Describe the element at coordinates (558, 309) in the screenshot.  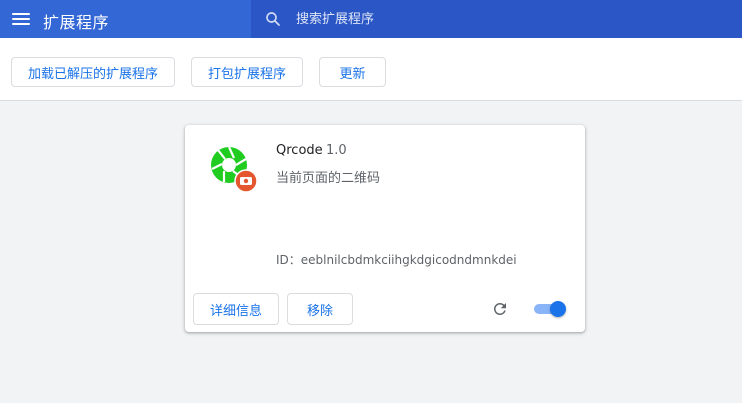
I see `toggle-knob` at that location.